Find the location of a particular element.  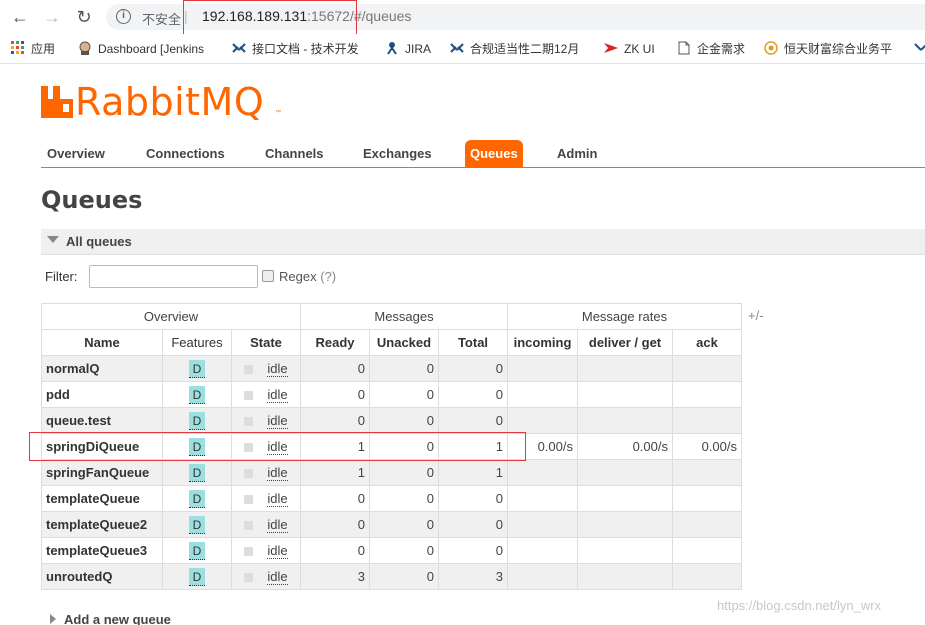

ready-cell: 1 is located at coordinates (335, 472).